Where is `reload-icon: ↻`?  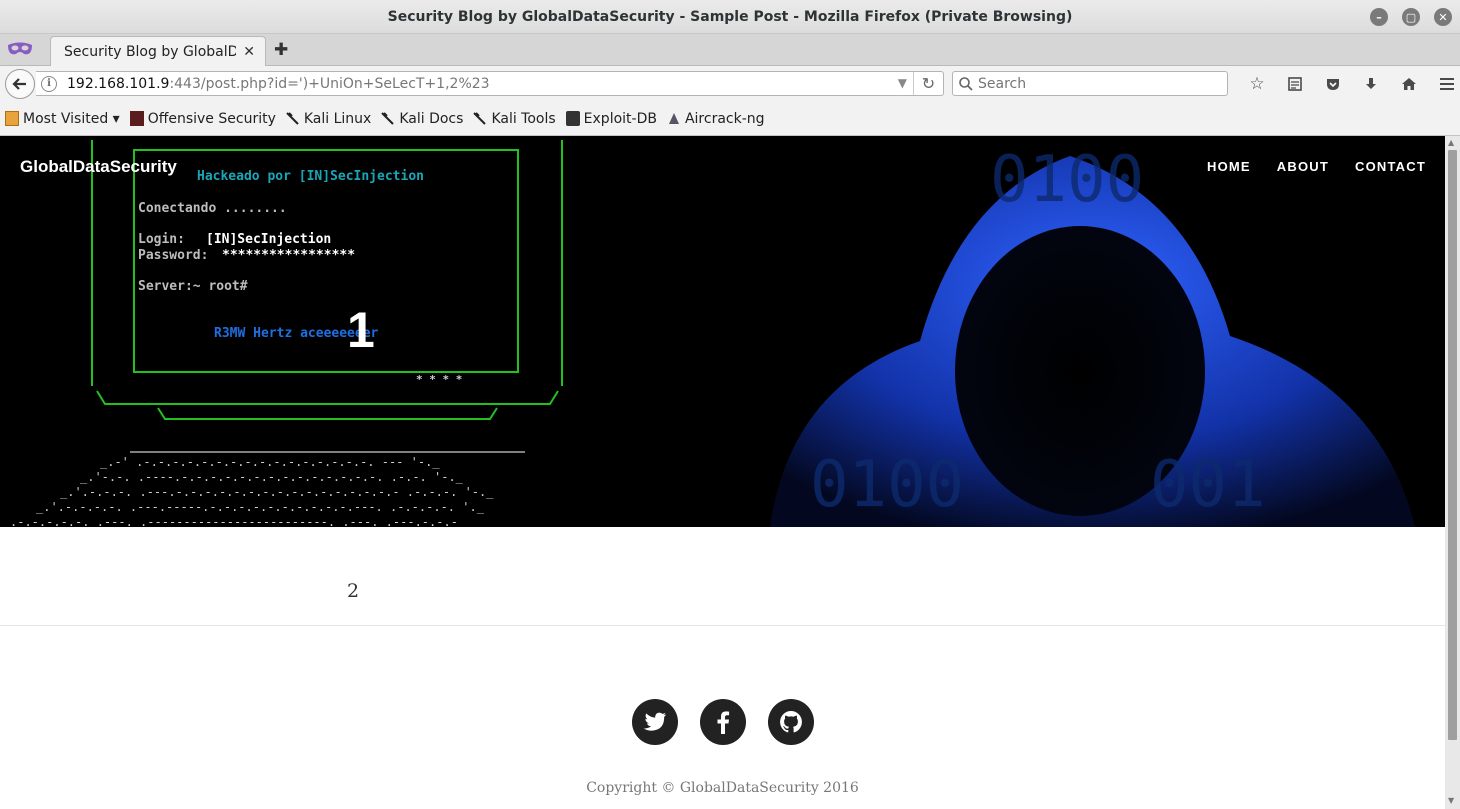
reload-icon: ↻ is located at coordinates (928, 83).